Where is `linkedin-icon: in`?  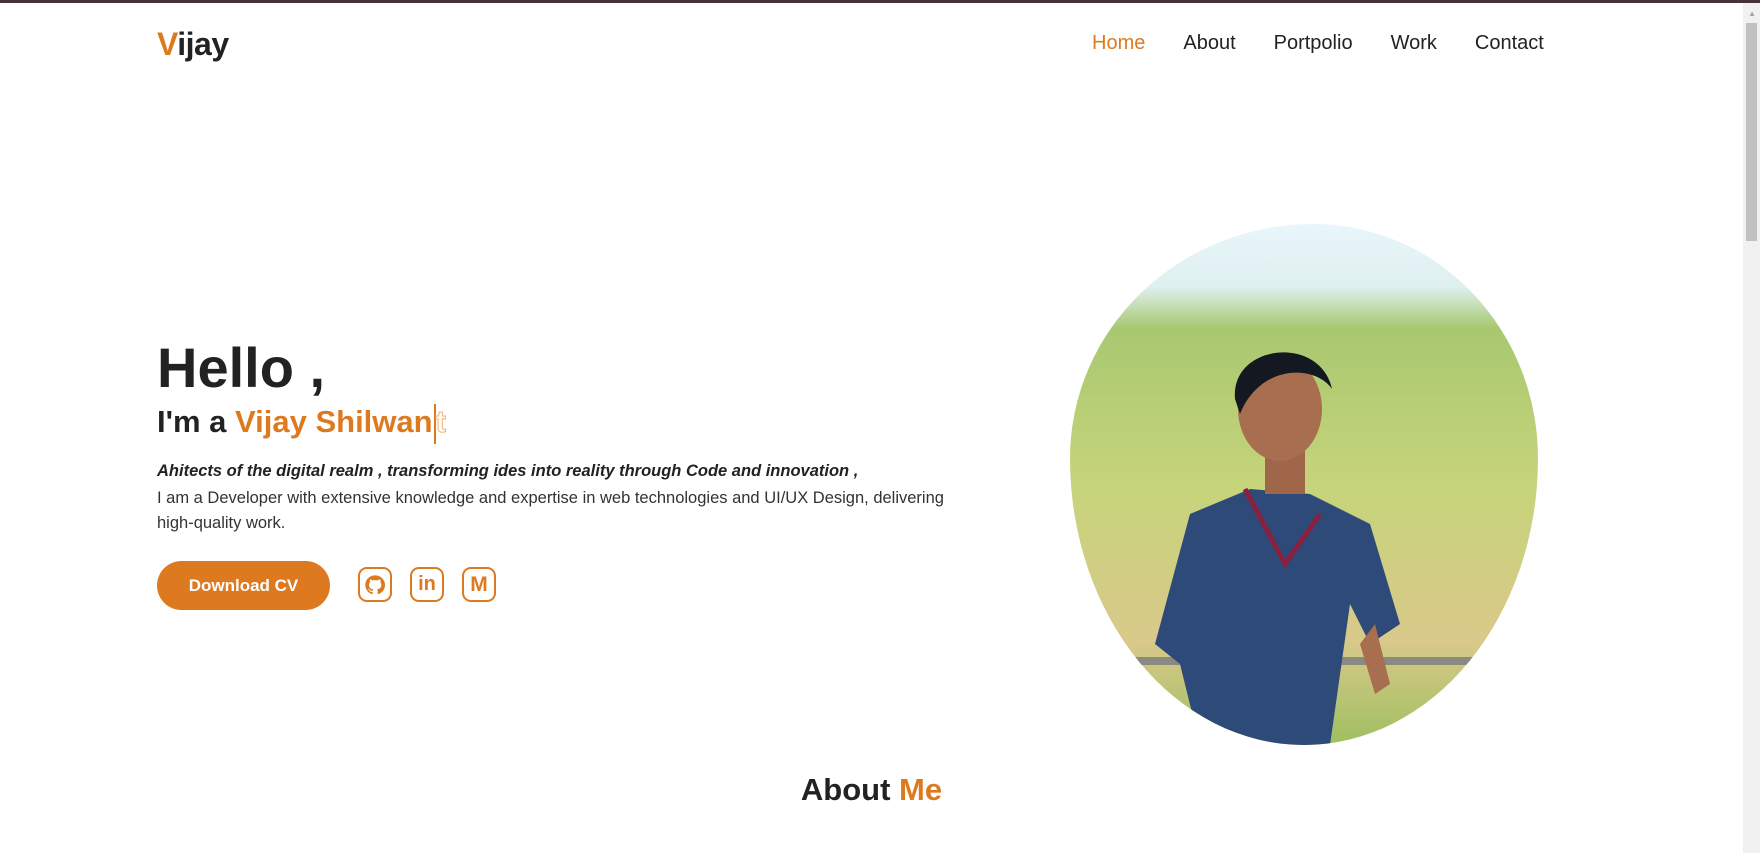 linkedin-icon: in is located at coordinates (427, 584).